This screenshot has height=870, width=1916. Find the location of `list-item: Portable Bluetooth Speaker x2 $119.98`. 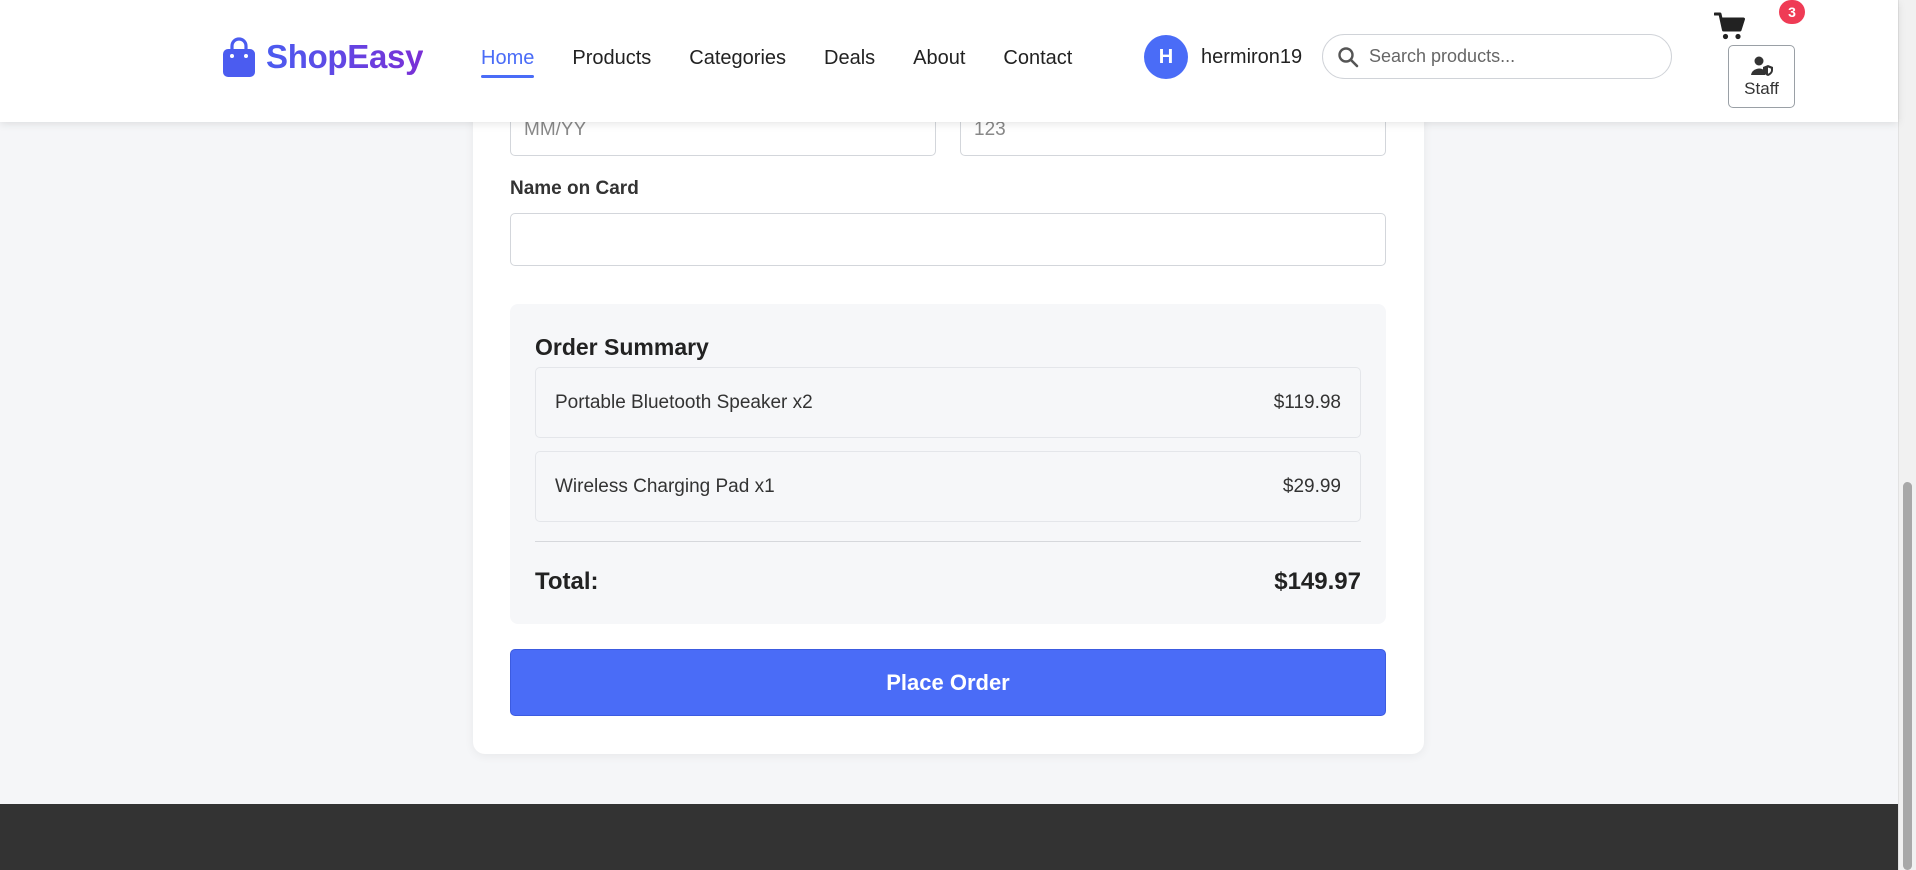

list-item: Portable Bluetooth Speaker x2 $119.98 is located at coordinates (948, 402).